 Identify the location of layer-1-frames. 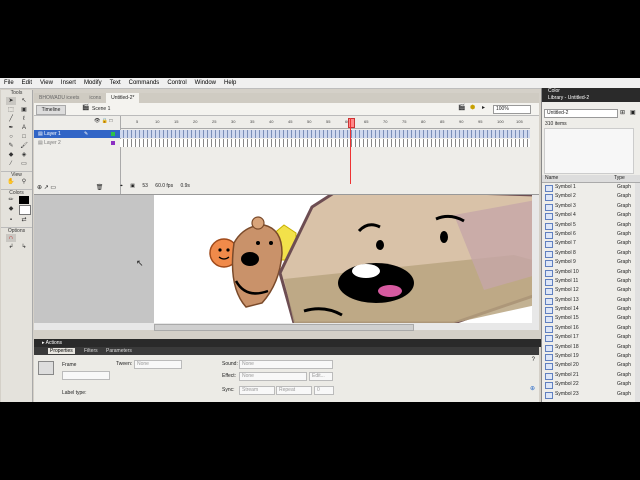
(325, 134).